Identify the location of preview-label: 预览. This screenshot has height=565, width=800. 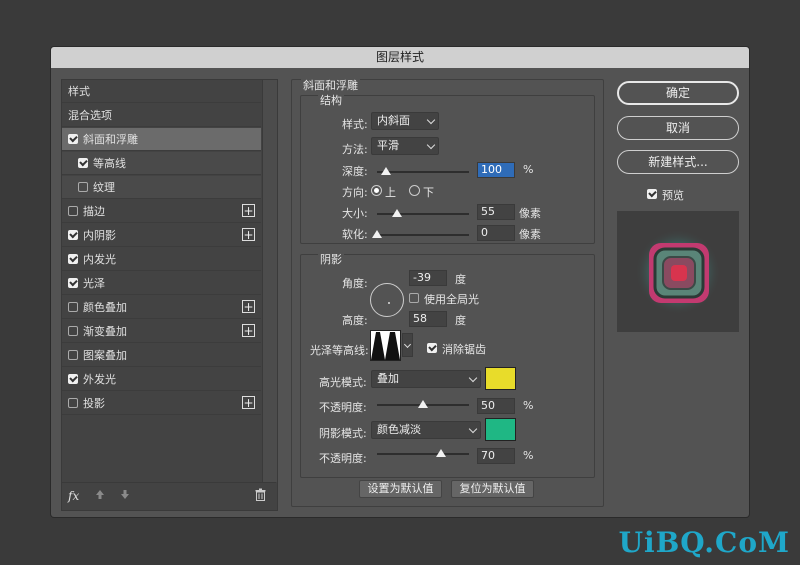
(673, 195).